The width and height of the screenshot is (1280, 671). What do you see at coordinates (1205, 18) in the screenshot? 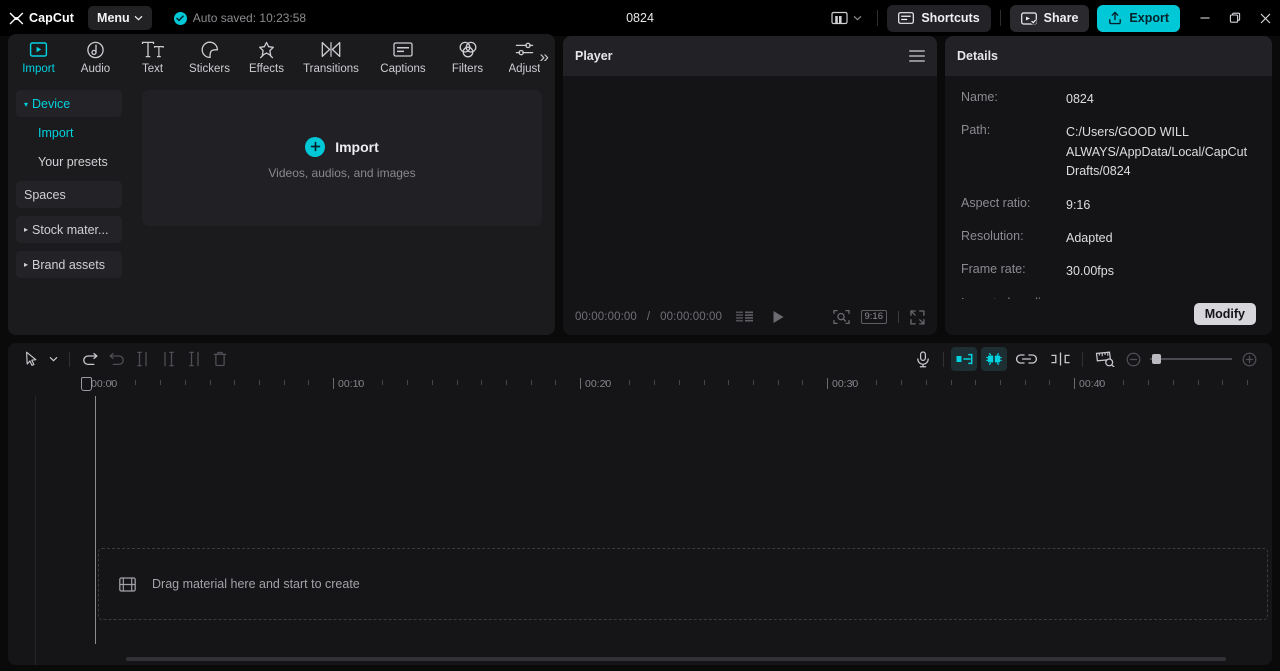
I see `minimize-button` at bounding box center [1205, 18].